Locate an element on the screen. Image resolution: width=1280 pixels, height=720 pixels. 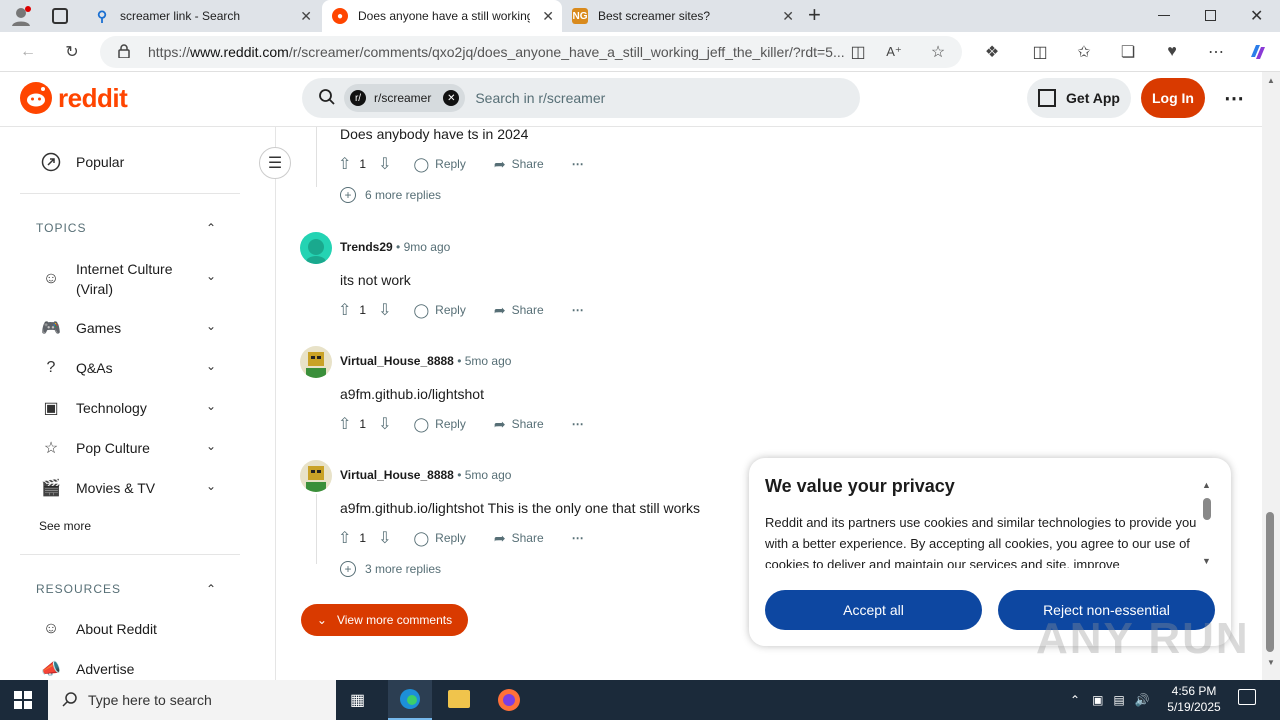
read-aloud-icon: A⁺ is located at coordinates (894, 52).